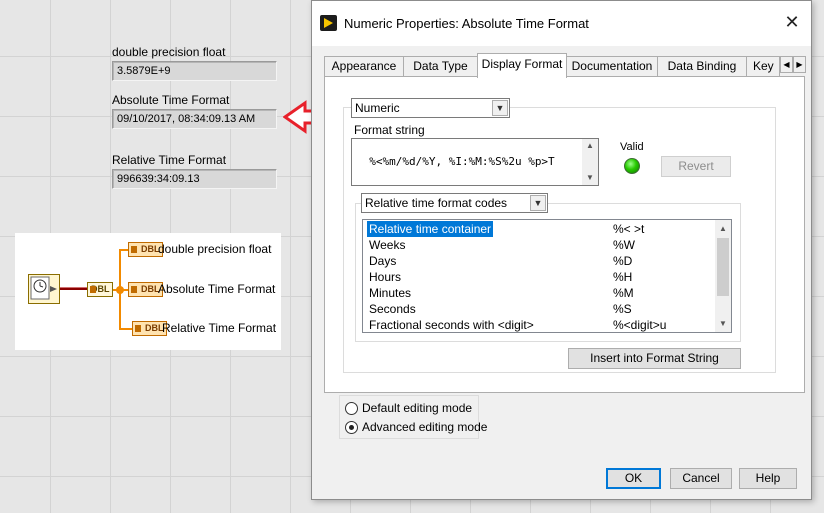  Describe the element at coordinates (723, 267) in the screenshot. I see `scrollbar-thumb` at that location.